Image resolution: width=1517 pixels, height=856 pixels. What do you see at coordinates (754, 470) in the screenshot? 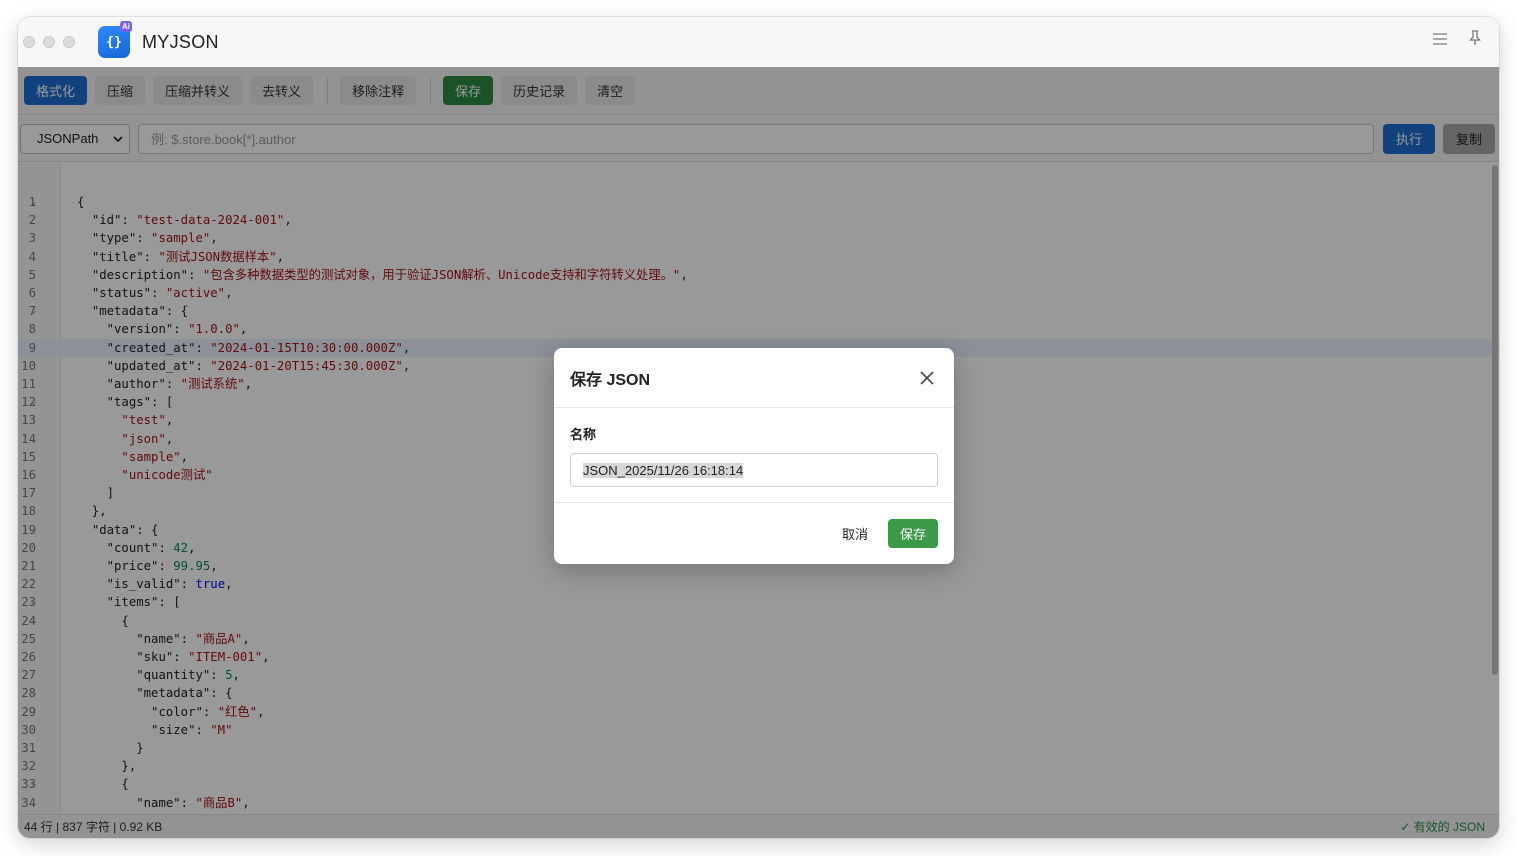
I see `name-input: JSON_2025/11/26 16:18:14` at bounding box center [754, 470].